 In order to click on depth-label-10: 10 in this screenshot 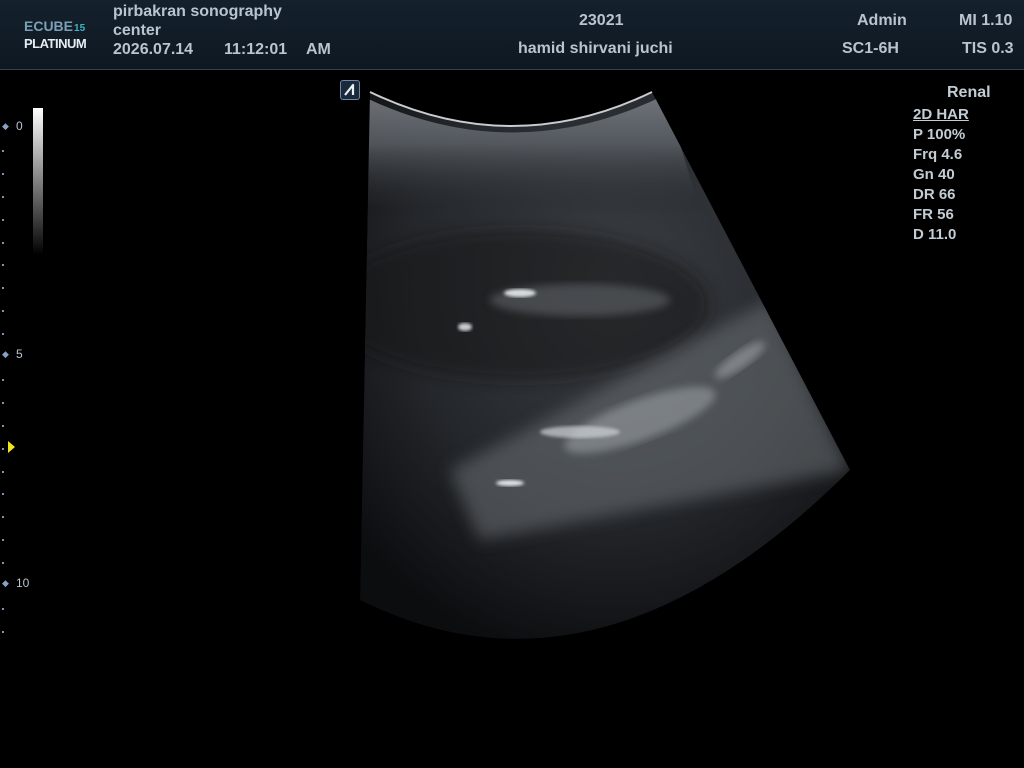, I will do `click(23, 583)`.